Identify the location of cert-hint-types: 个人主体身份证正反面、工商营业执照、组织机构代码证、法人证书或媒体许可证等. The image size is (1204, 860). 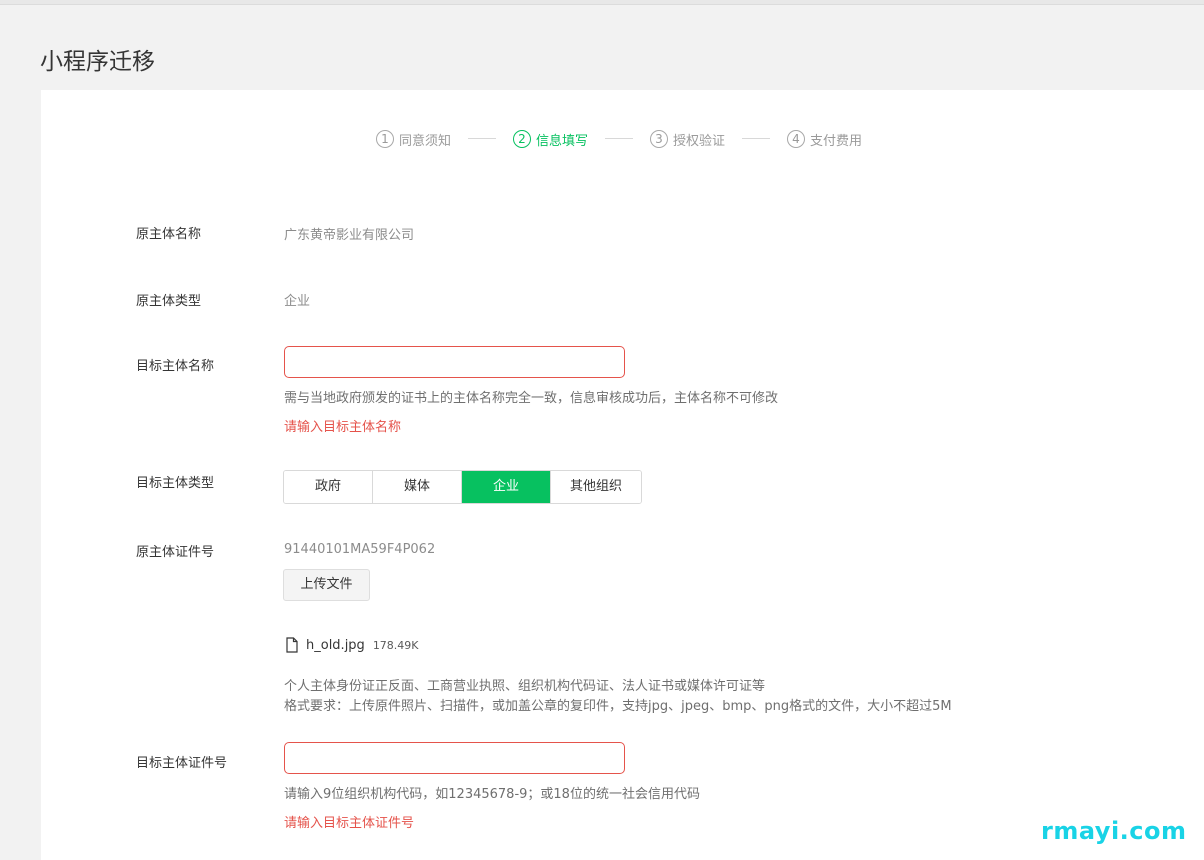
(525, 686).